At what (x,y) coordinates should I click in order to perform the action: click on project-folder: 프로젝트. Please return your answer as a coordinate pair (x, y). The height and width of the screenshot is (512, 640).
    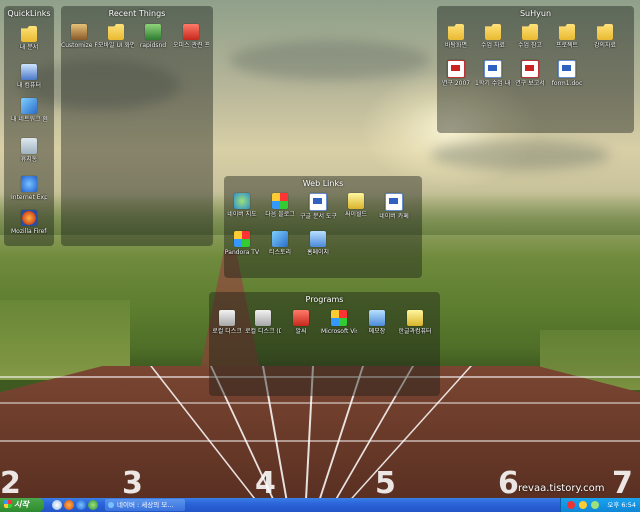
    Looking at the image, I should click on (567, 36).